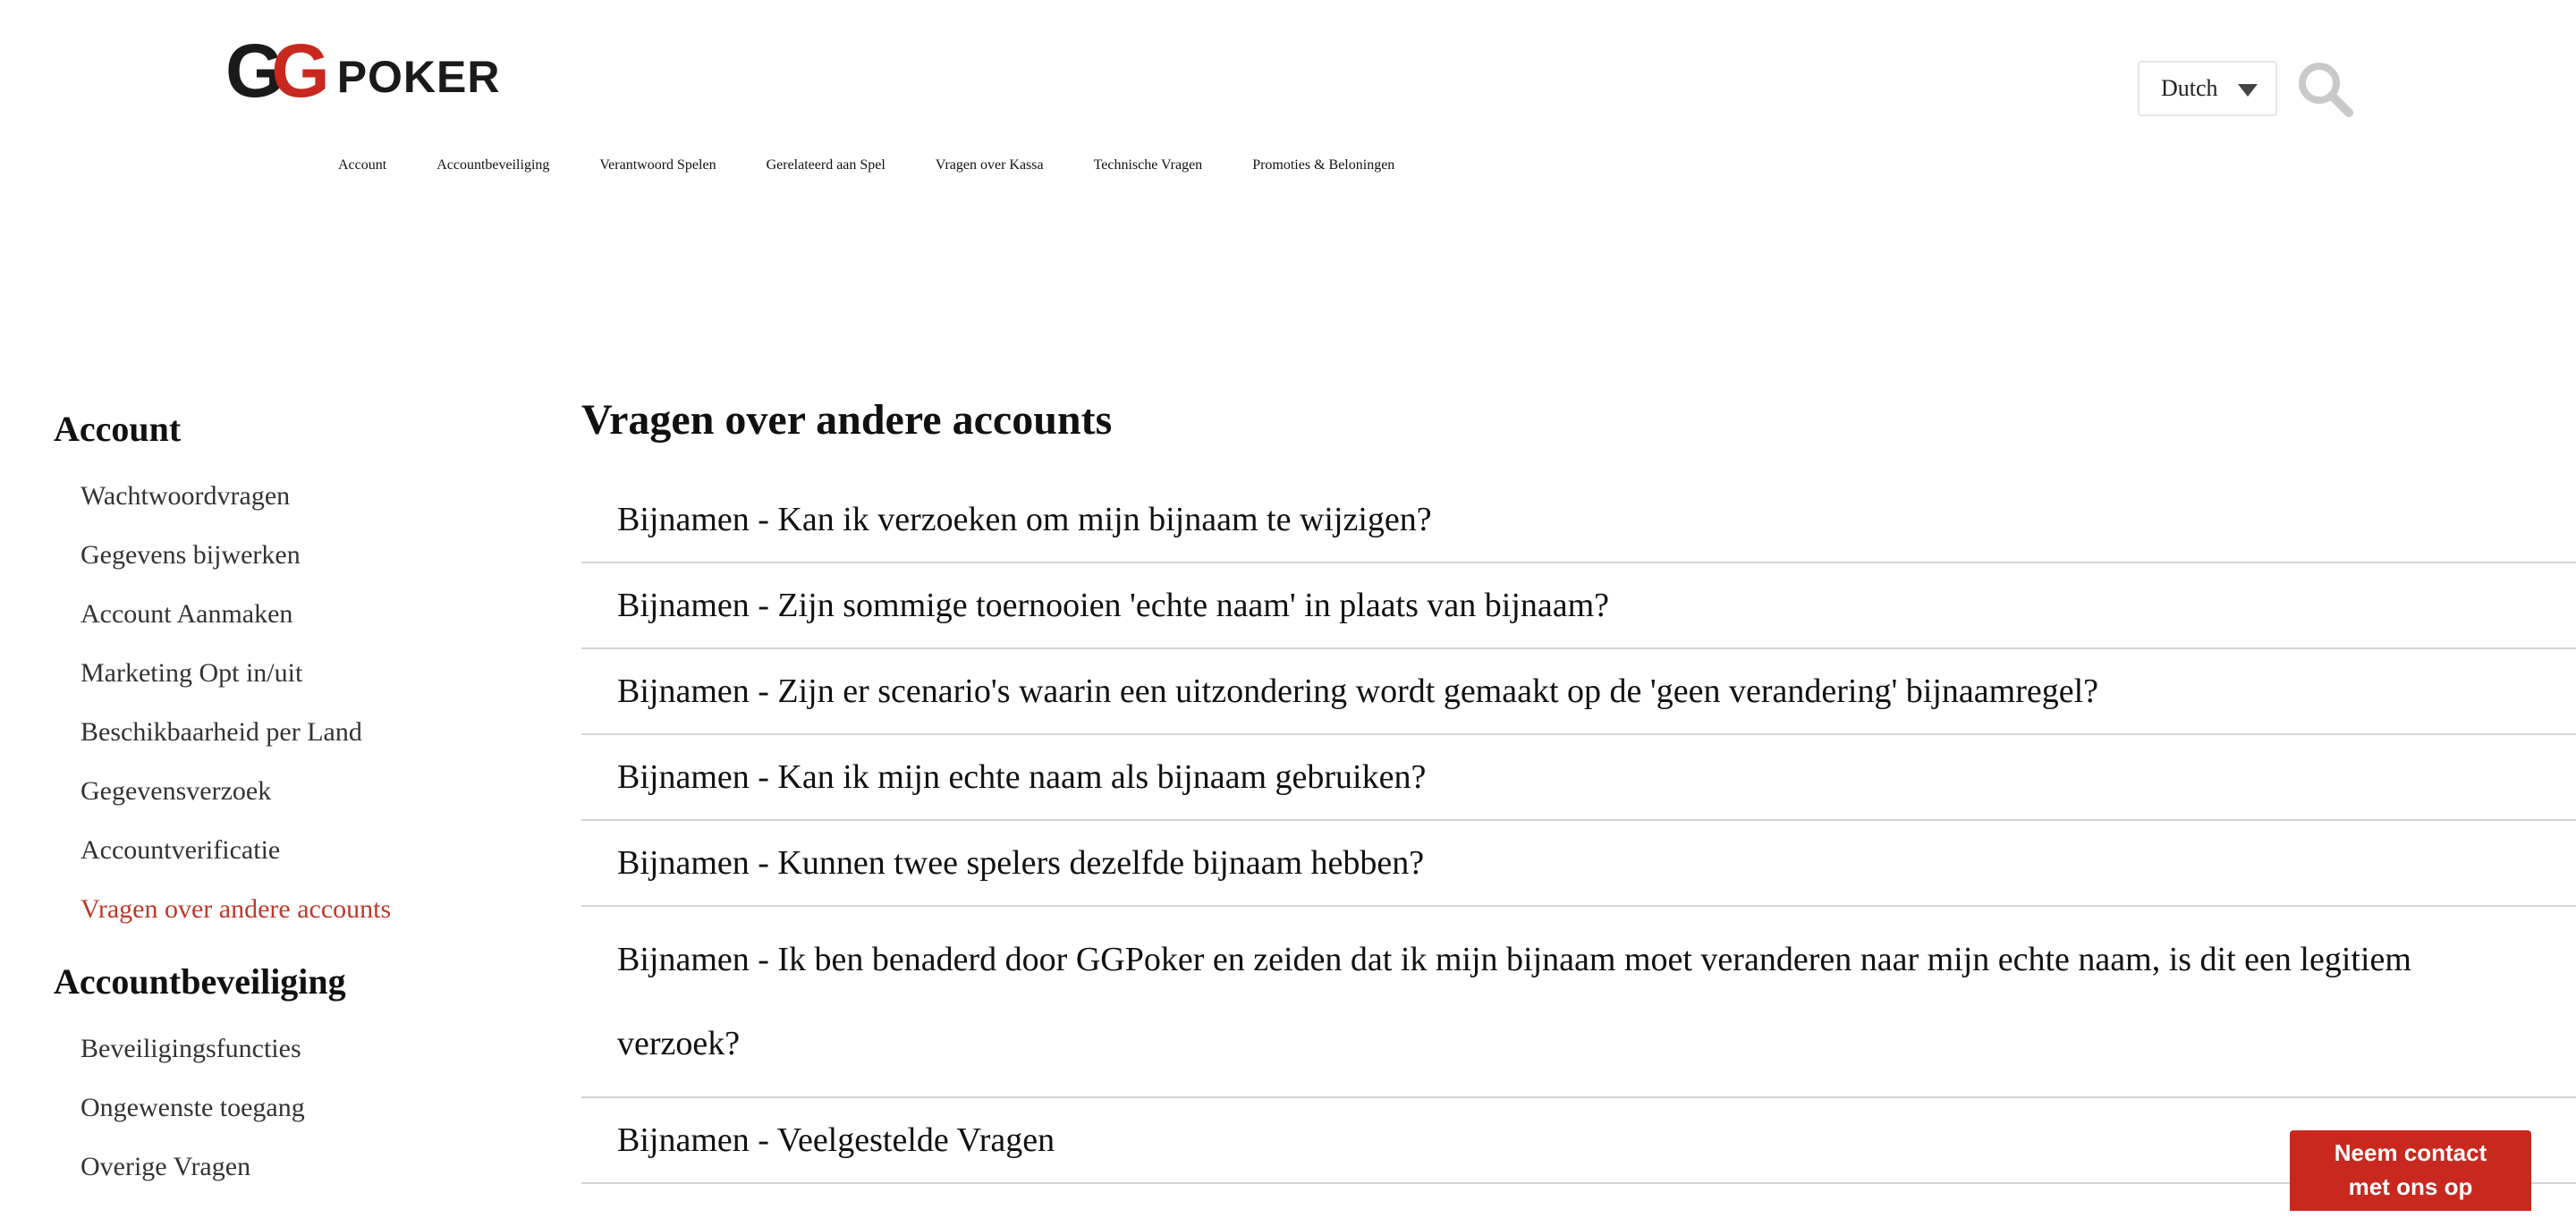  What do you see at coordinates (2248, 90) in the screenshot?
I see `chevron-down-icon` at bounding box center [2248, 90].